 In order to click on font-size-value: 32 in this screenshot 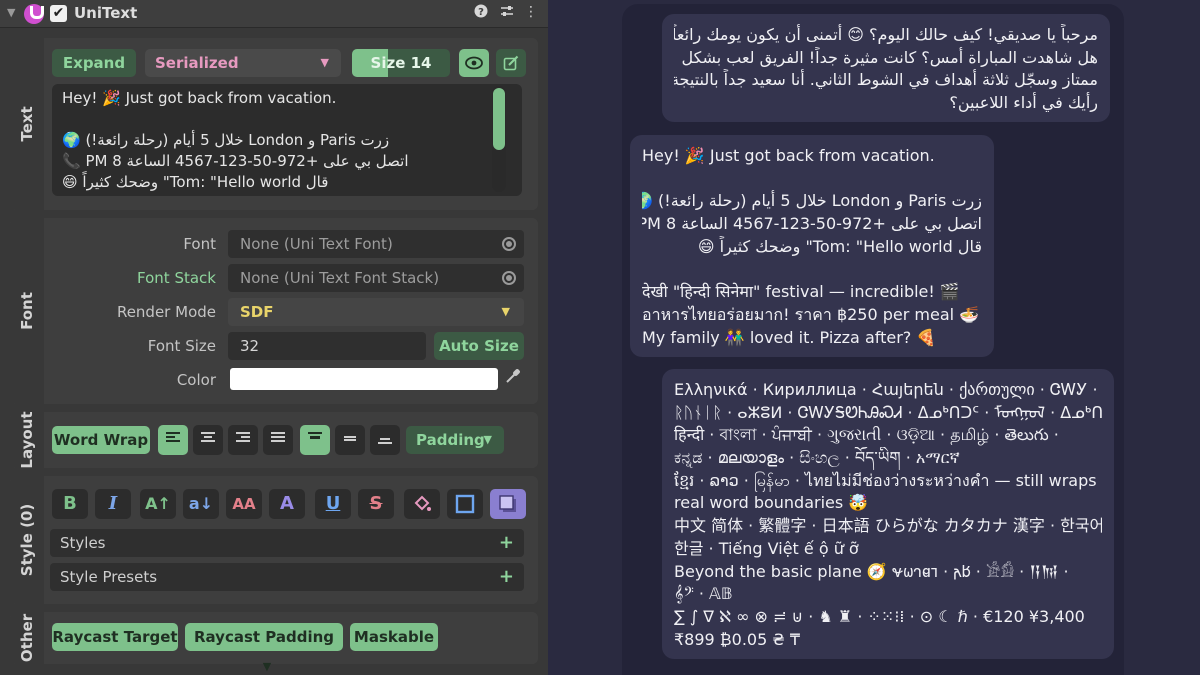, I will do `click(250, 346)`.